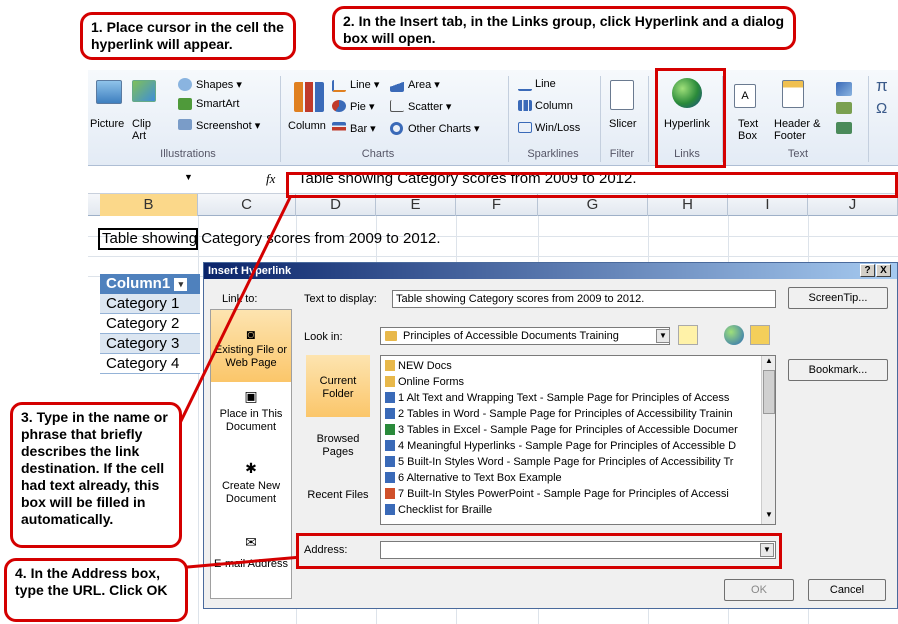 This screenshot has width=898, height=624. I want to click on file-list-item: Online Forms, so click(424, 382).